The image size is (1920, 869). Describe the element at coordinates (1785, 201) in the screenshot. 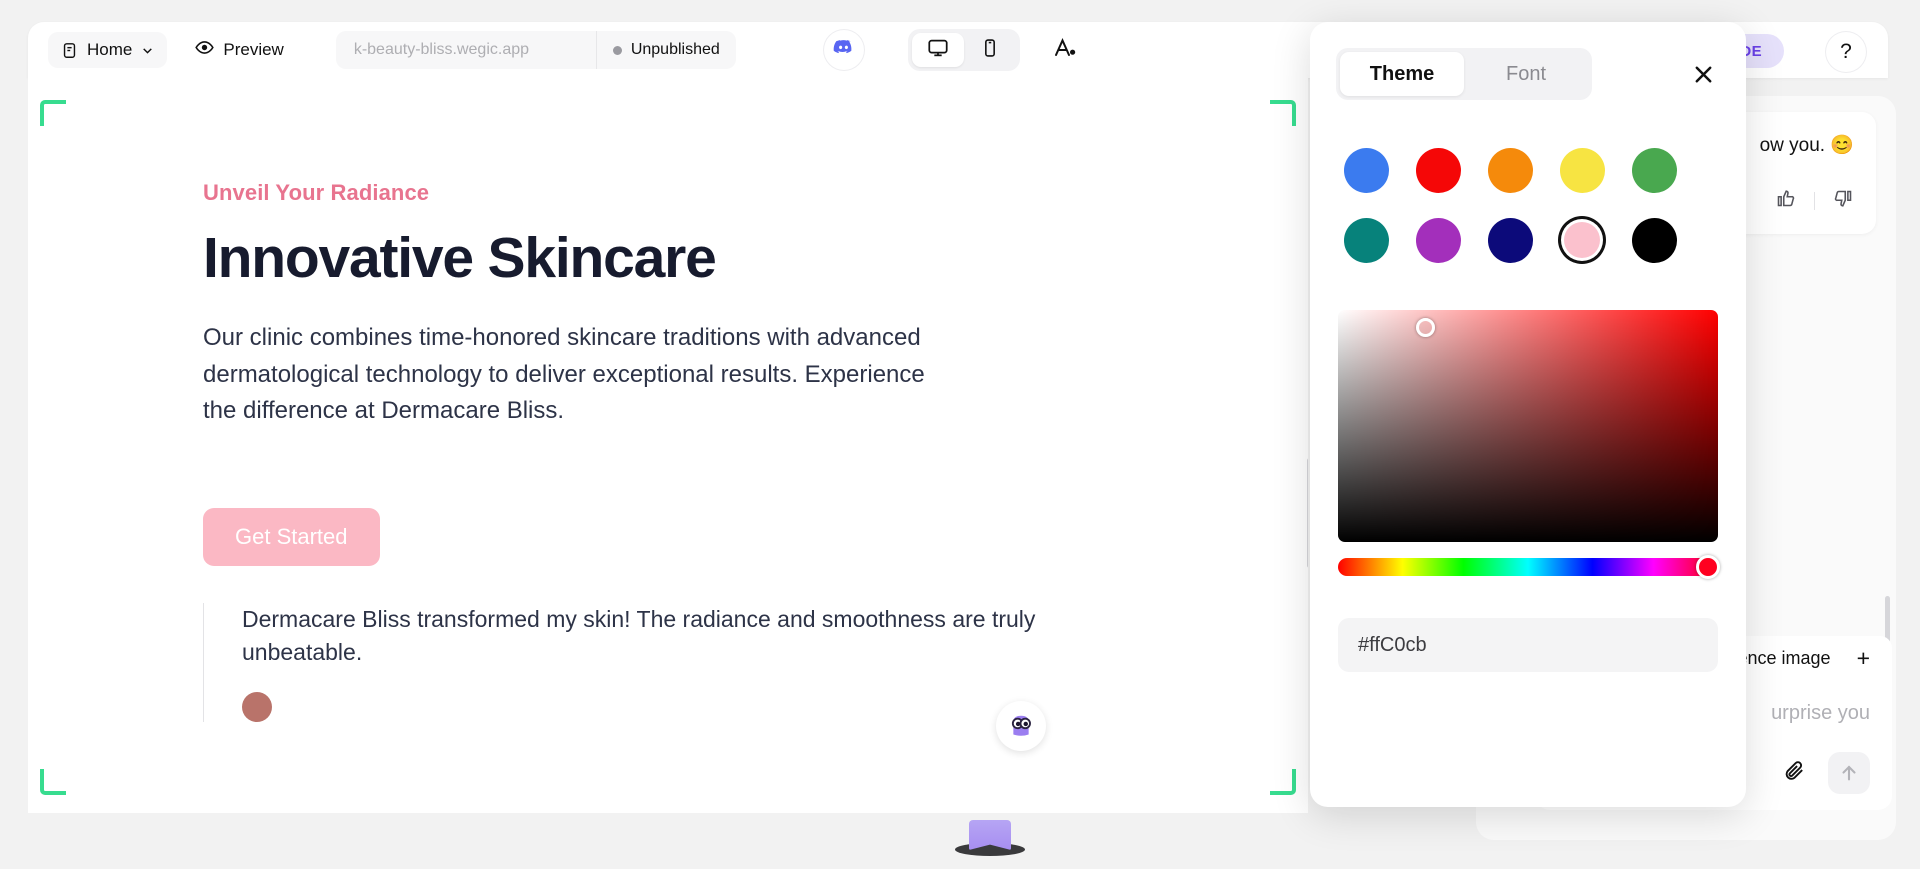

I see `thumbs-up-icon` at that location.